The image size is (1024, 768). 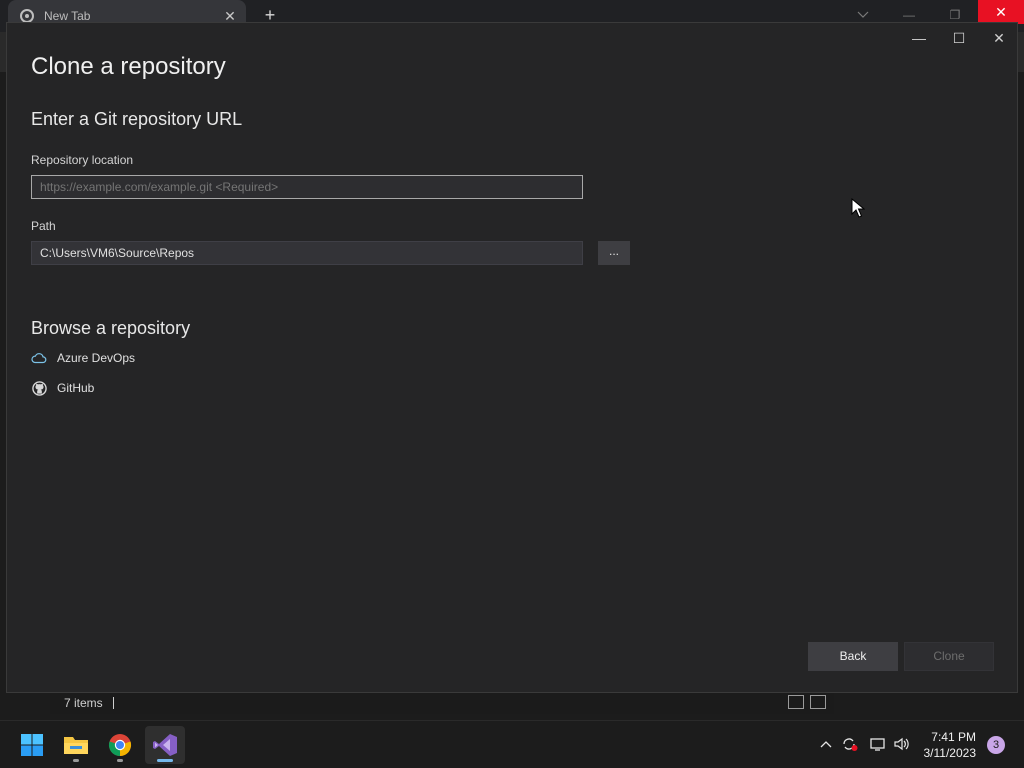 I want to click on windows-start-icon, so click(x=32, y=745).